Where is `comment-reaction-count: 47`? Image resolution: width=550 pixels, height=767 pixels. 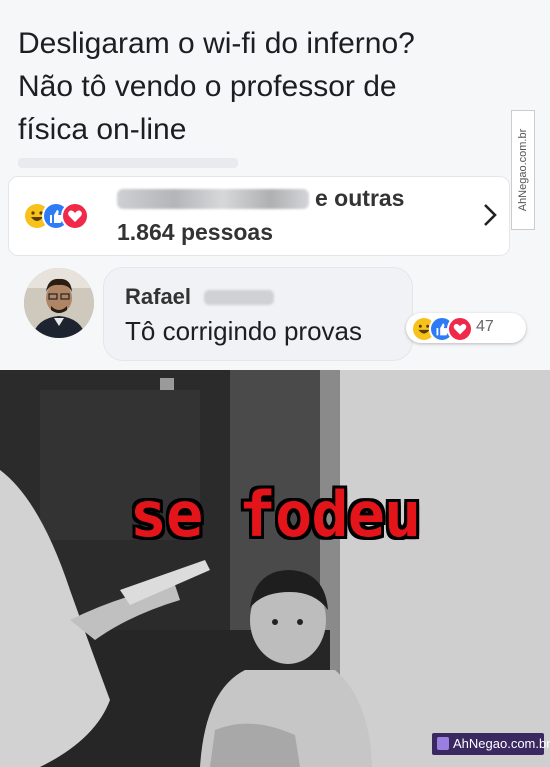 comment-reaction-count: 47 is located at coordinates (485, 326).